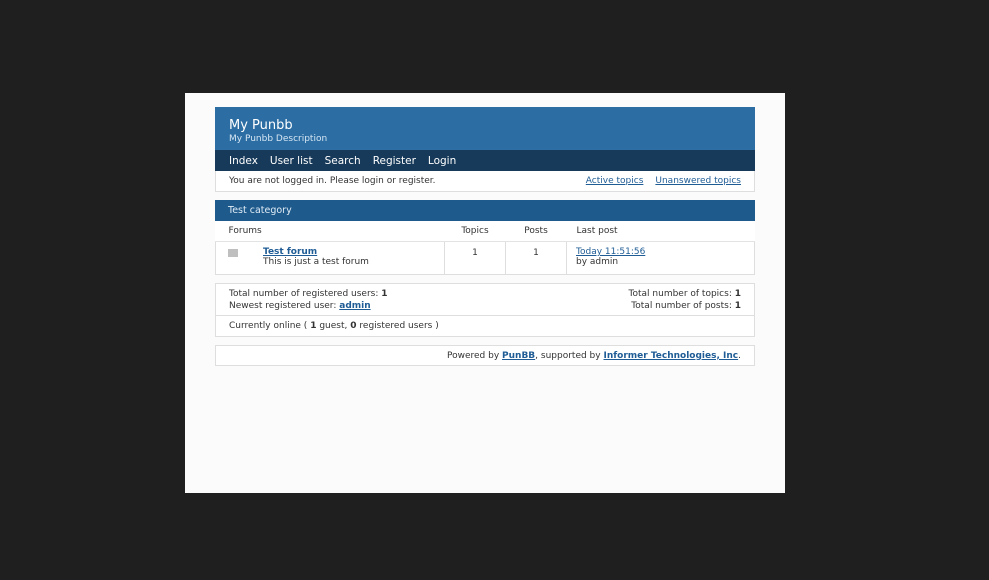  Describe the element at coordinates (680, 294) in the screenshot. I see `total-topics-label: Total number of topics:` at that location.